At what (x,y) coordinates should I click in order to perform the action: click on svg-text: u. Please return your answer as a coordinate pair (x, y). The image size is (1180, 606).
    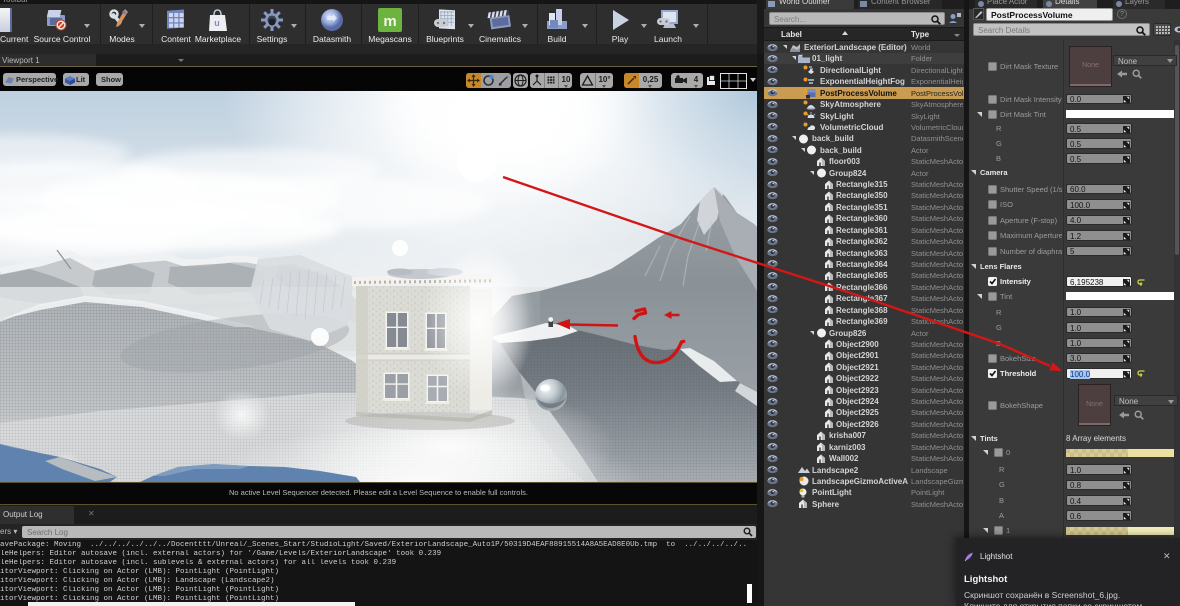
    Looking at the image, I should click on (217, 23).